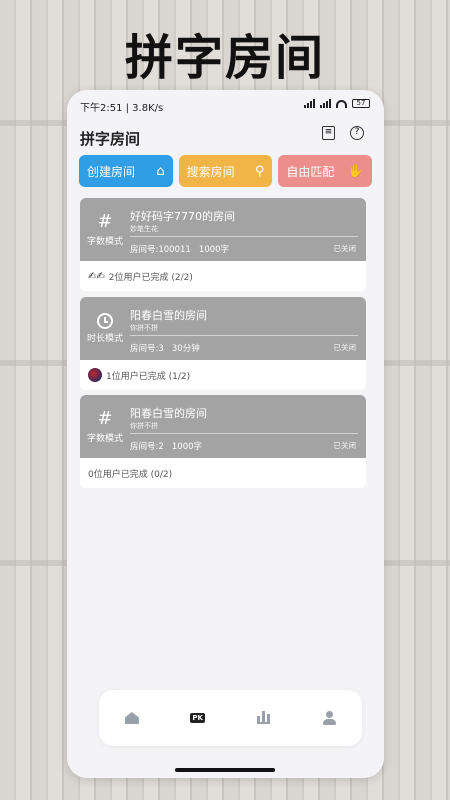 This screenshot has height=800, width=450. What do you see at coordinates (150, 277) in the screenshot?
I see `completion-text: 2位用户已完成 (2/2)` at bounding box center [150, 277].